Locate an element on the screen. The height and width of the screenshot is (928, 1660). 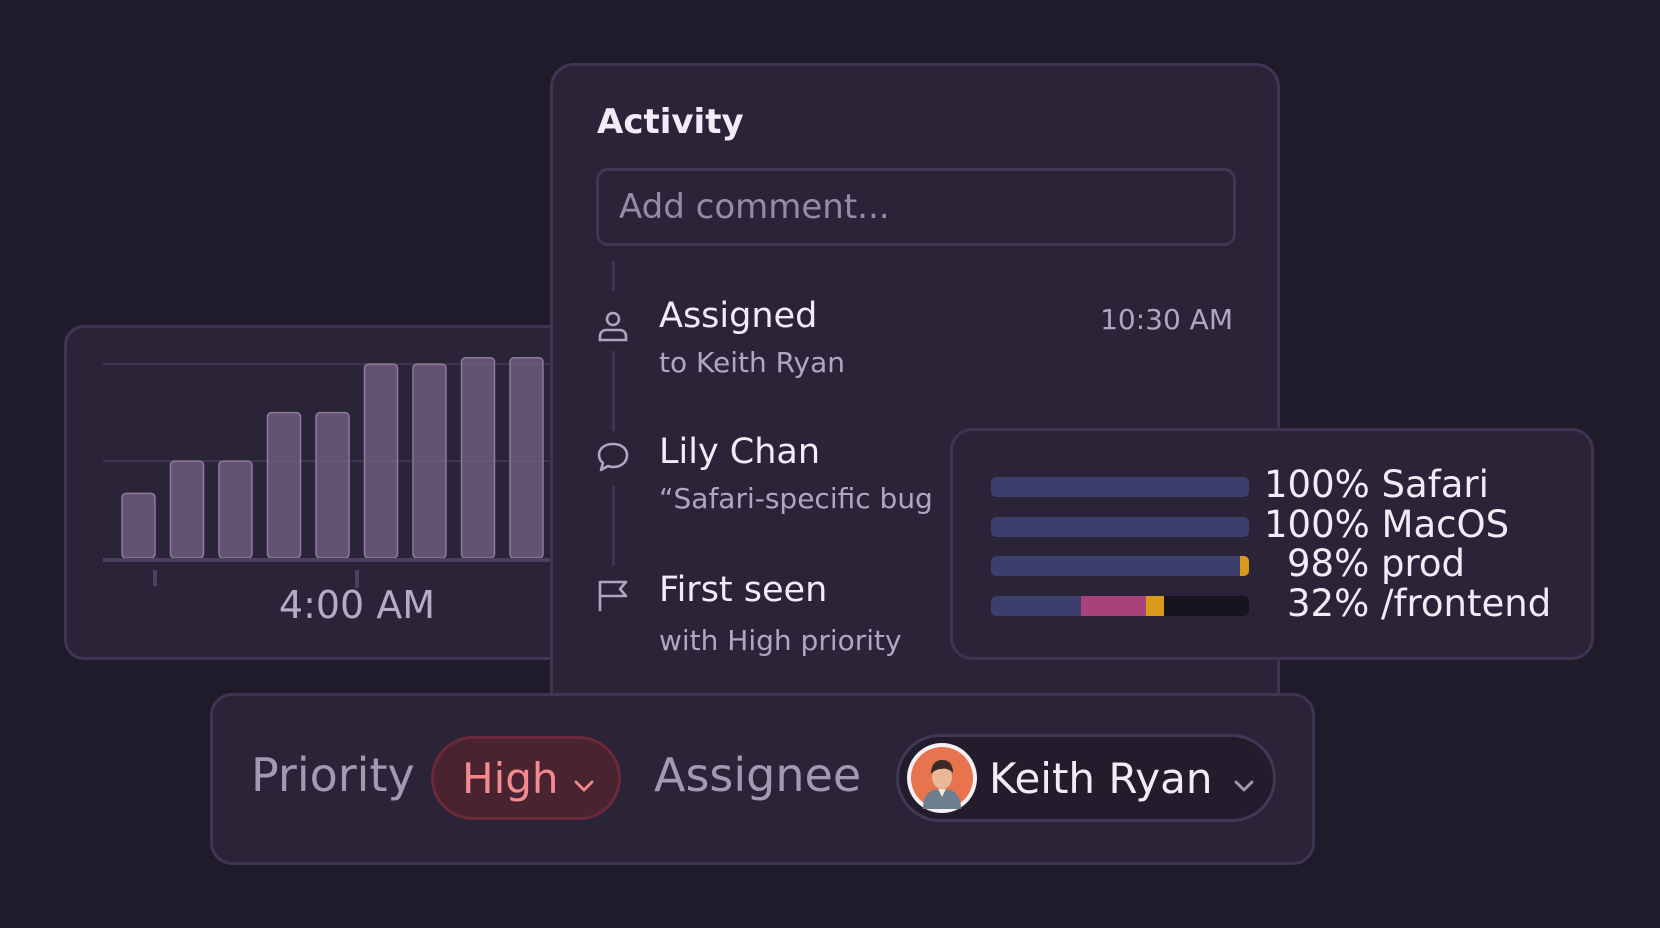
event-time: 10:30 AM is located at coordinates (1166, 319).